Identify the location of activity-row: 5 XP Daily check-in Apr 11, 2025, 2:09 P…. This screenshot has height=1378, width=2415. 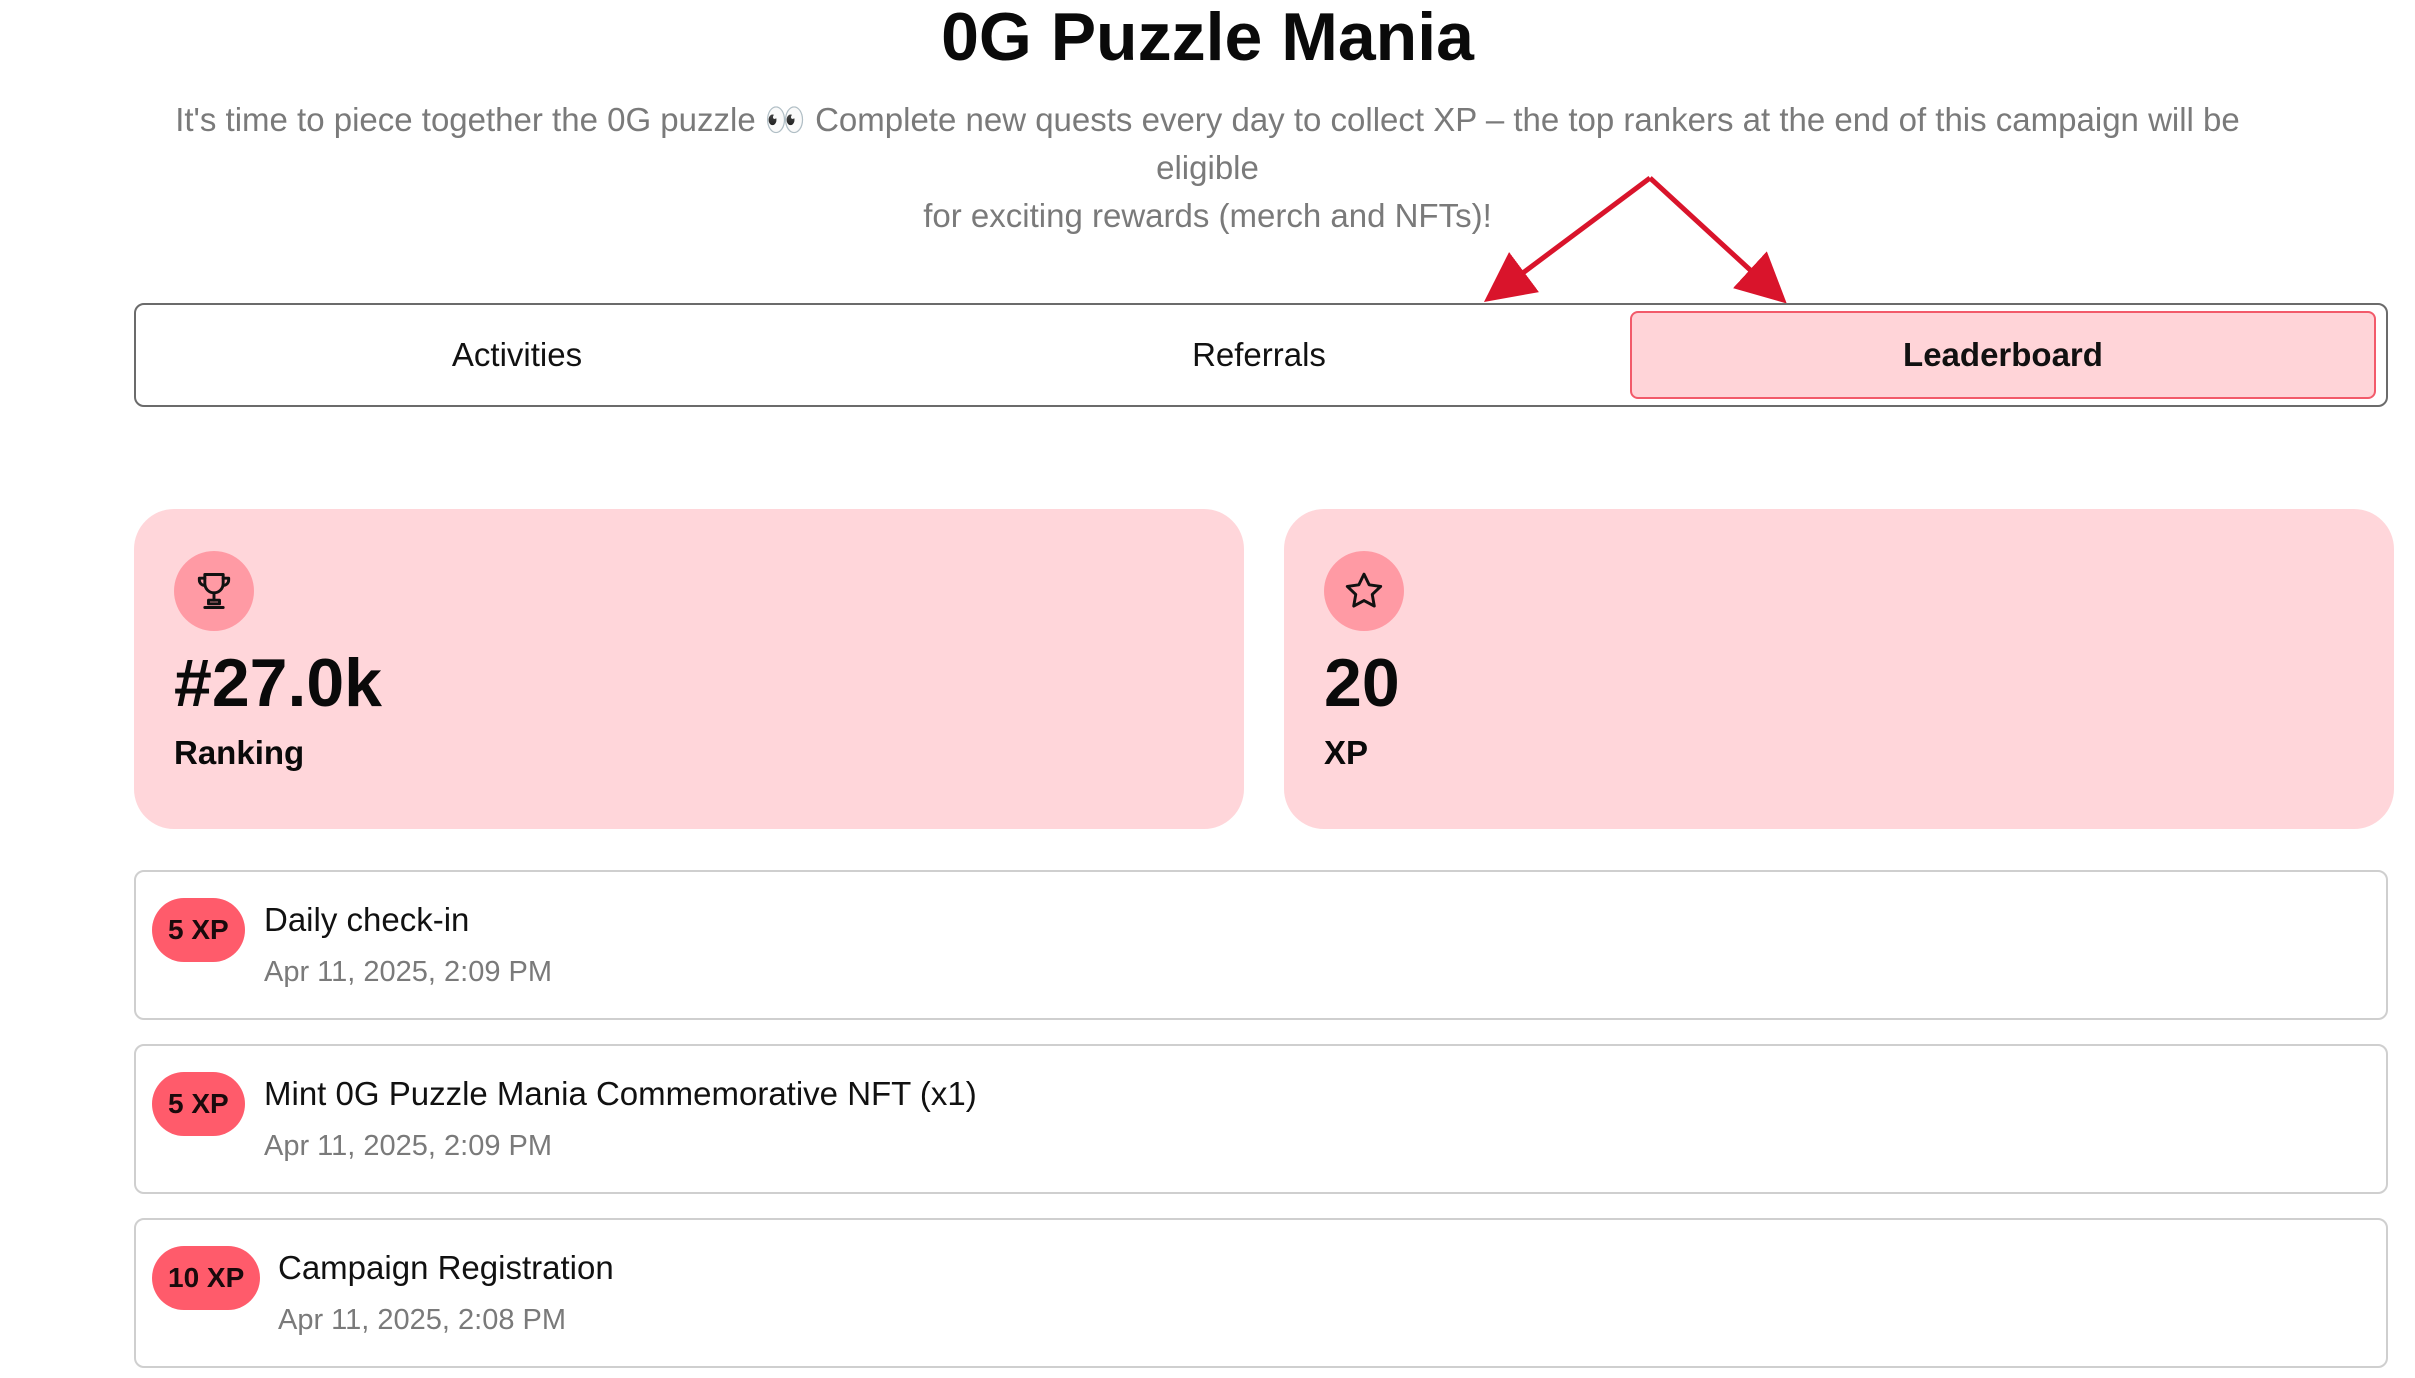
(1261, 945).